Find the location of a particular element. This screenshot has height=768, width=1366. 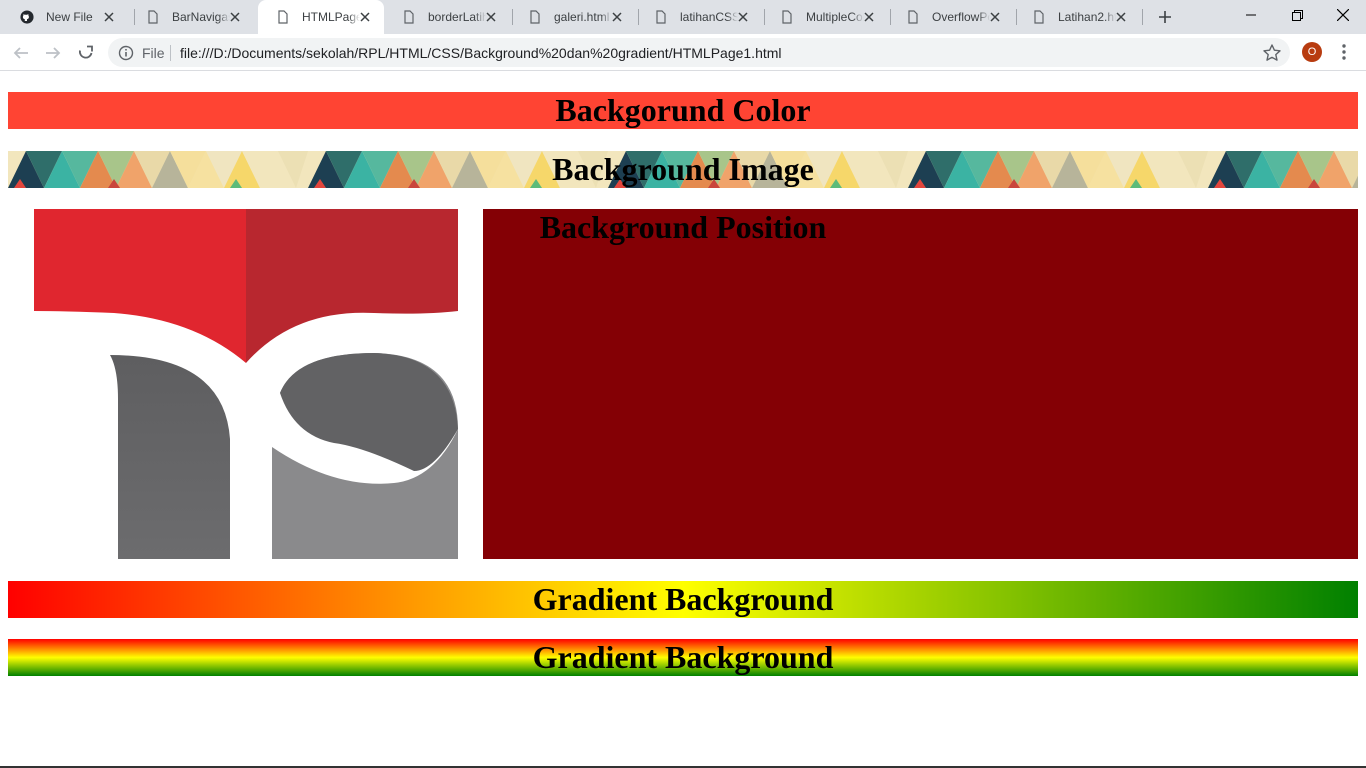

close-window-button is located at coordinates (1343, 15).